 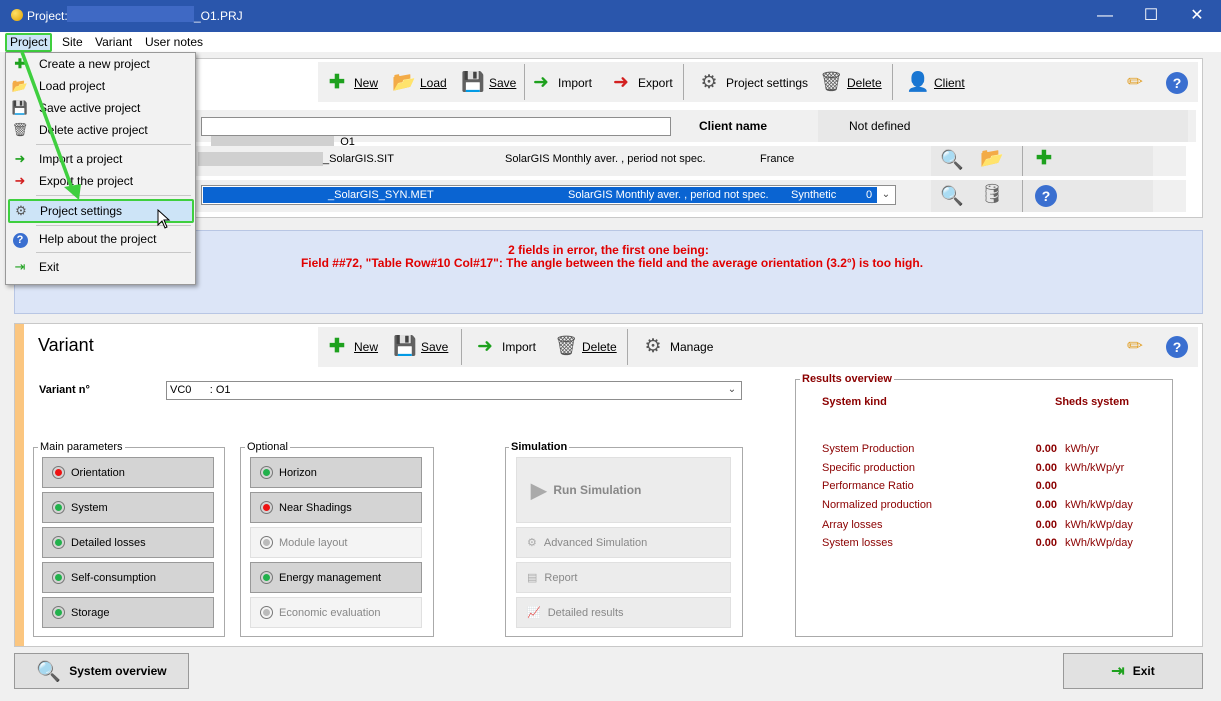 What do you see at coordinates (1135, 83) in the screenshot?
I see `project-edit-button: ✏` at bounding box center [1135, 83].